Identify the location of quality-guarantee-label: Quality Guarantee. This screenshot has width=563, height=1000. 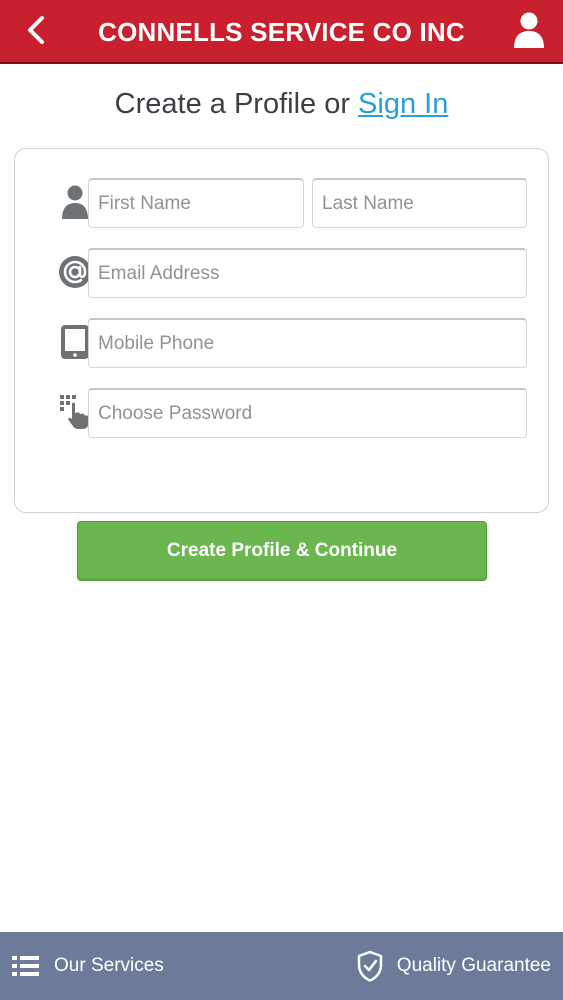
(473, 965).